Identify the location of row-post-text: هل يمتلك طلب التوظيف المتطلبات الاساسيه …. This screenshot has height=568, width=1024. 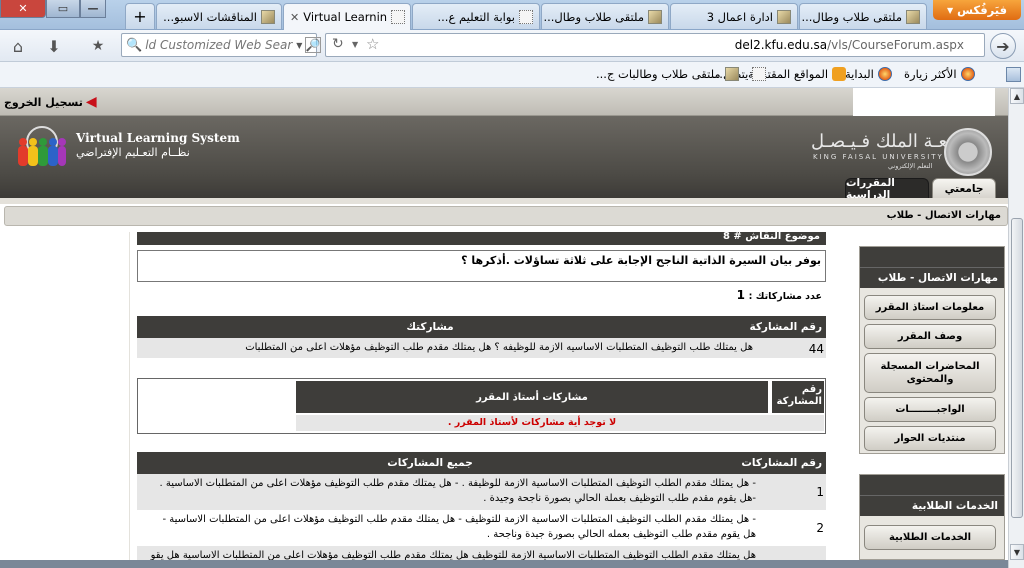
(499, 347).